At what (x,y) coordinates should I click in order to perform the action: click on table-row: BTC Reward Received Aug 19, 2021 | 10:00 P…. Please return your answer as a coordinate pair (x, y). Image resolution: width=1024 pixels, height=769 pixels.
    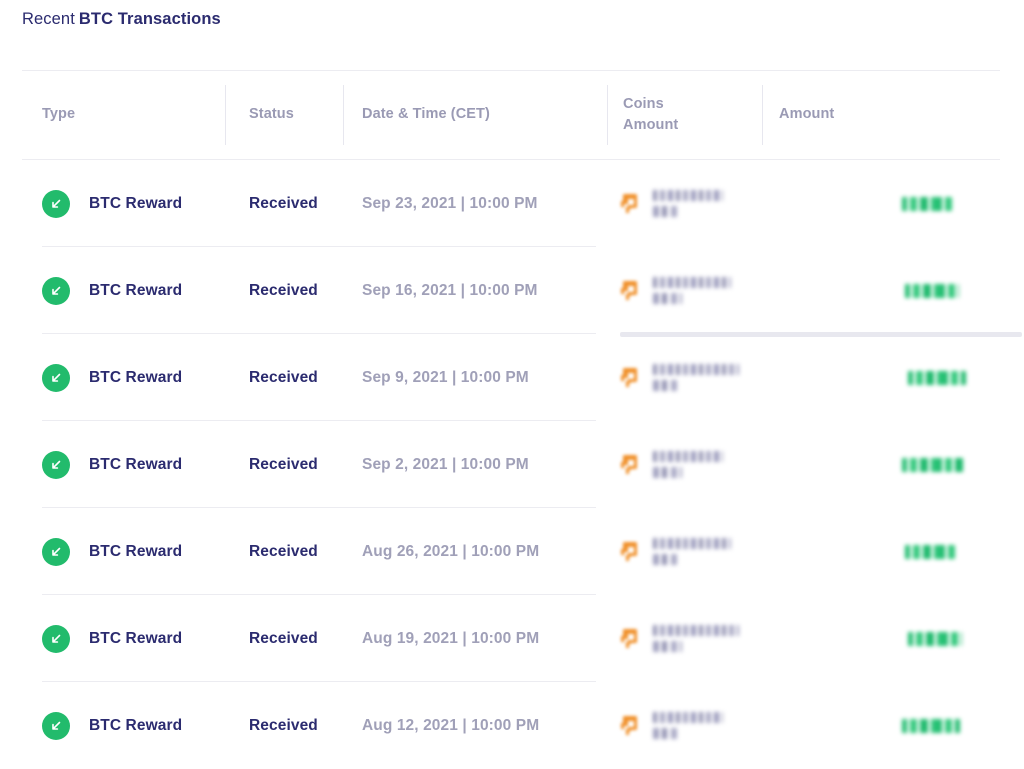
    Looking at the image, I should click on (511, 638).